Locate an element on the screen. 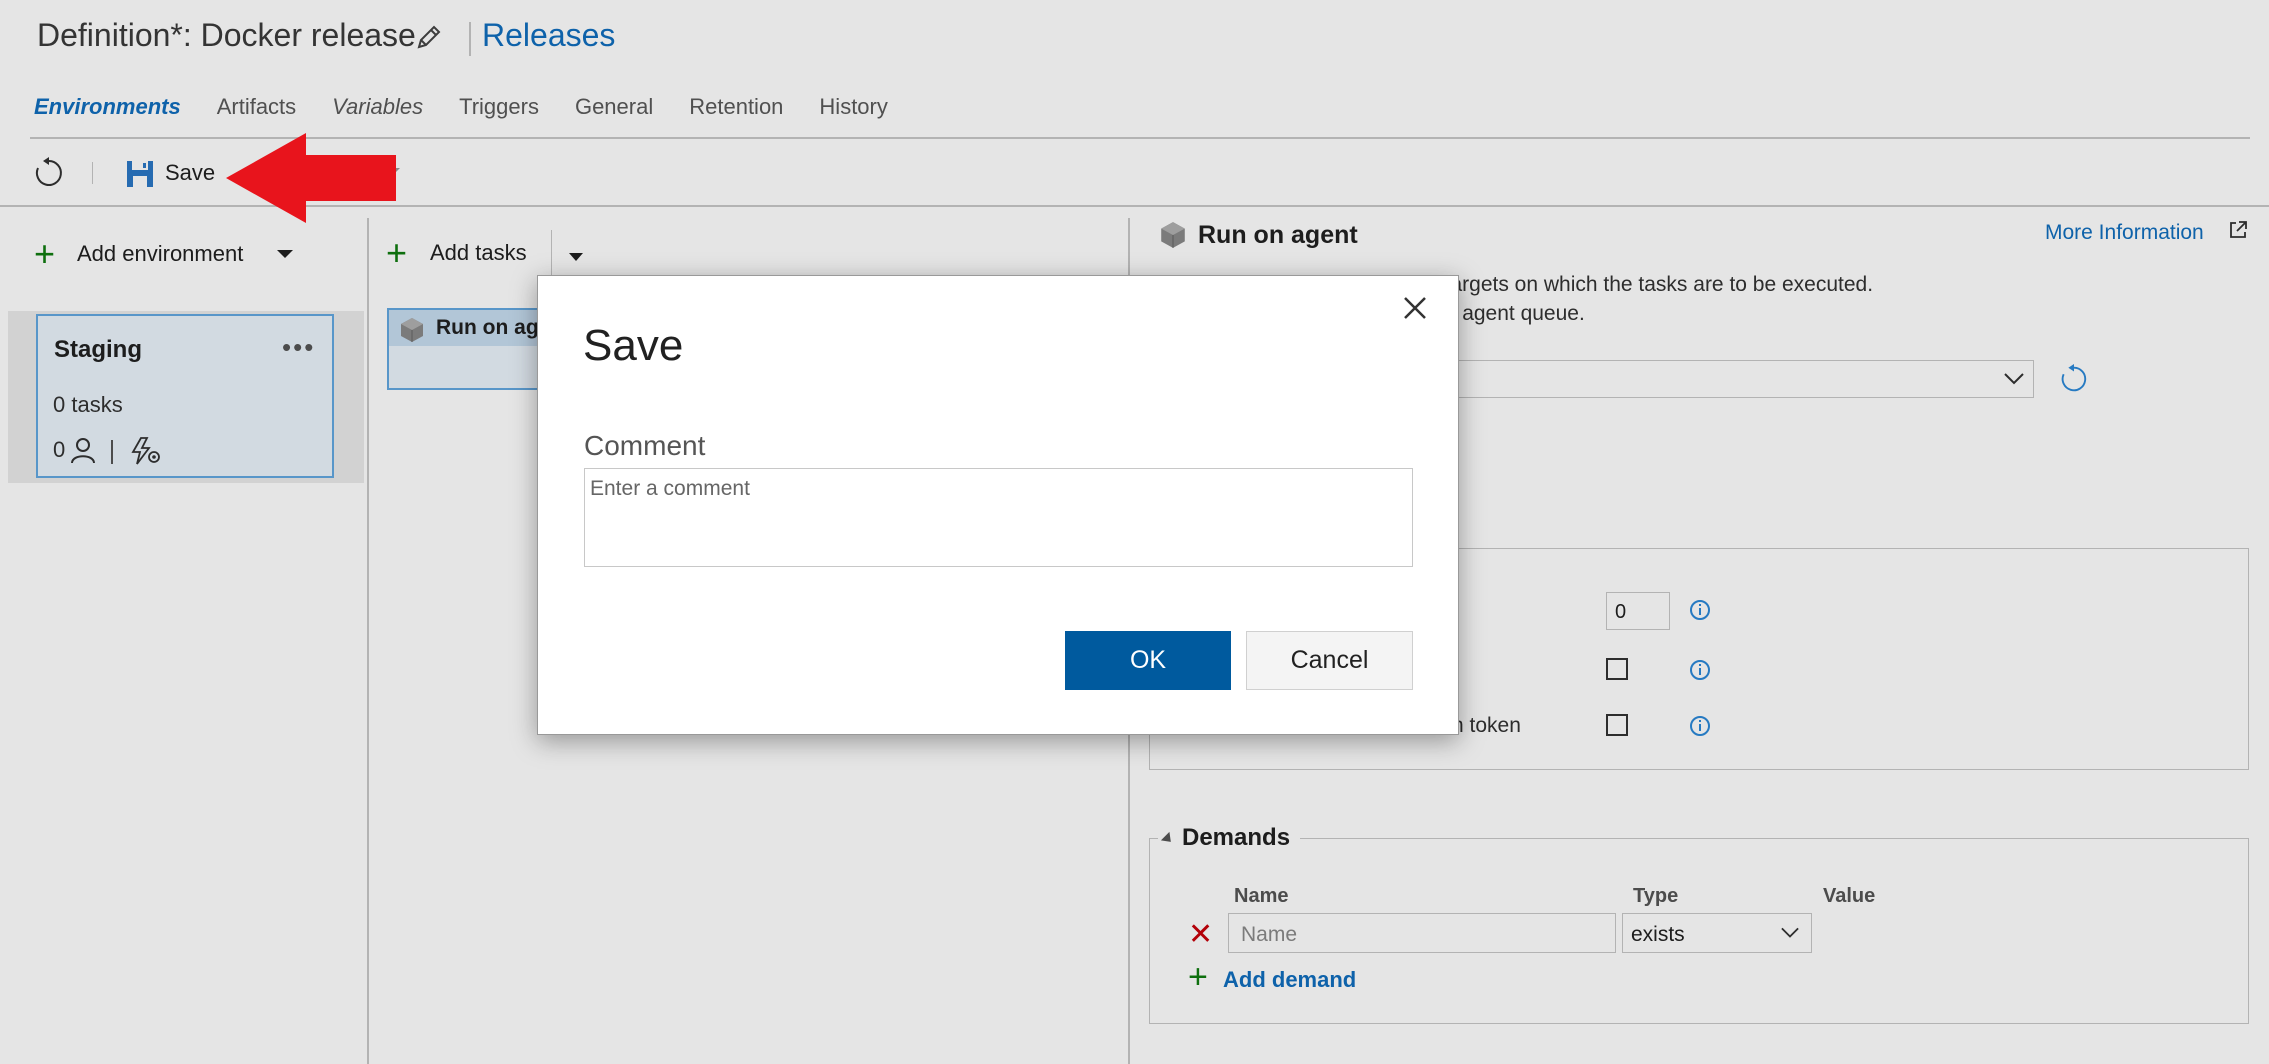  red-annotation-arrow-icon is located at coordinates (311, 178).